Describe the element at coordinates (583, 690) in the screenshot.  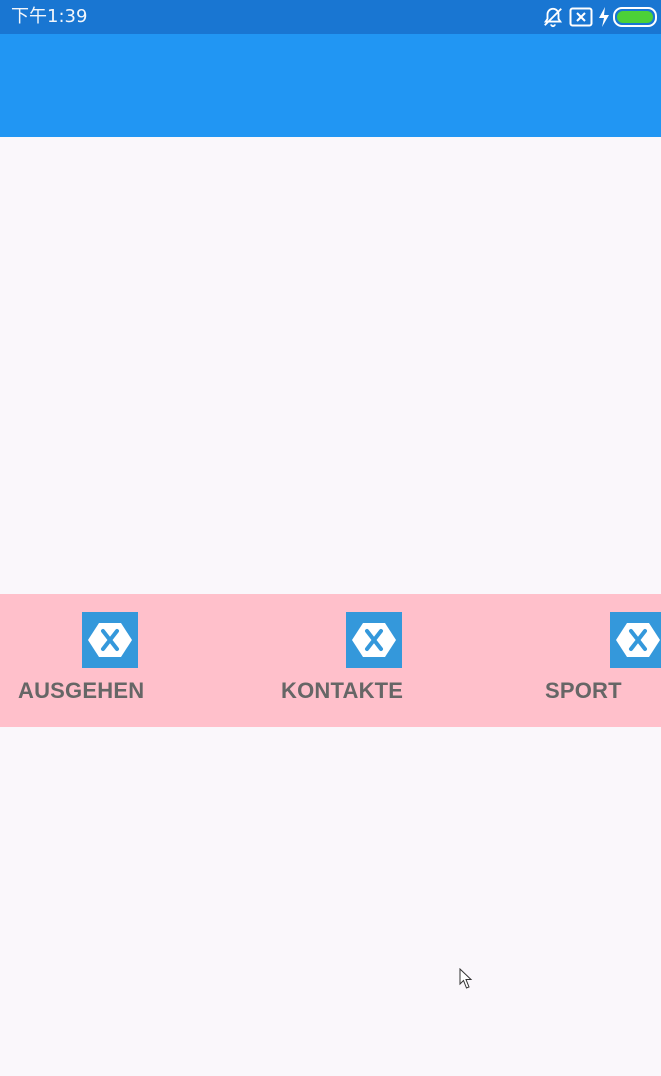
I see `tab-label: SPORT` at that location.